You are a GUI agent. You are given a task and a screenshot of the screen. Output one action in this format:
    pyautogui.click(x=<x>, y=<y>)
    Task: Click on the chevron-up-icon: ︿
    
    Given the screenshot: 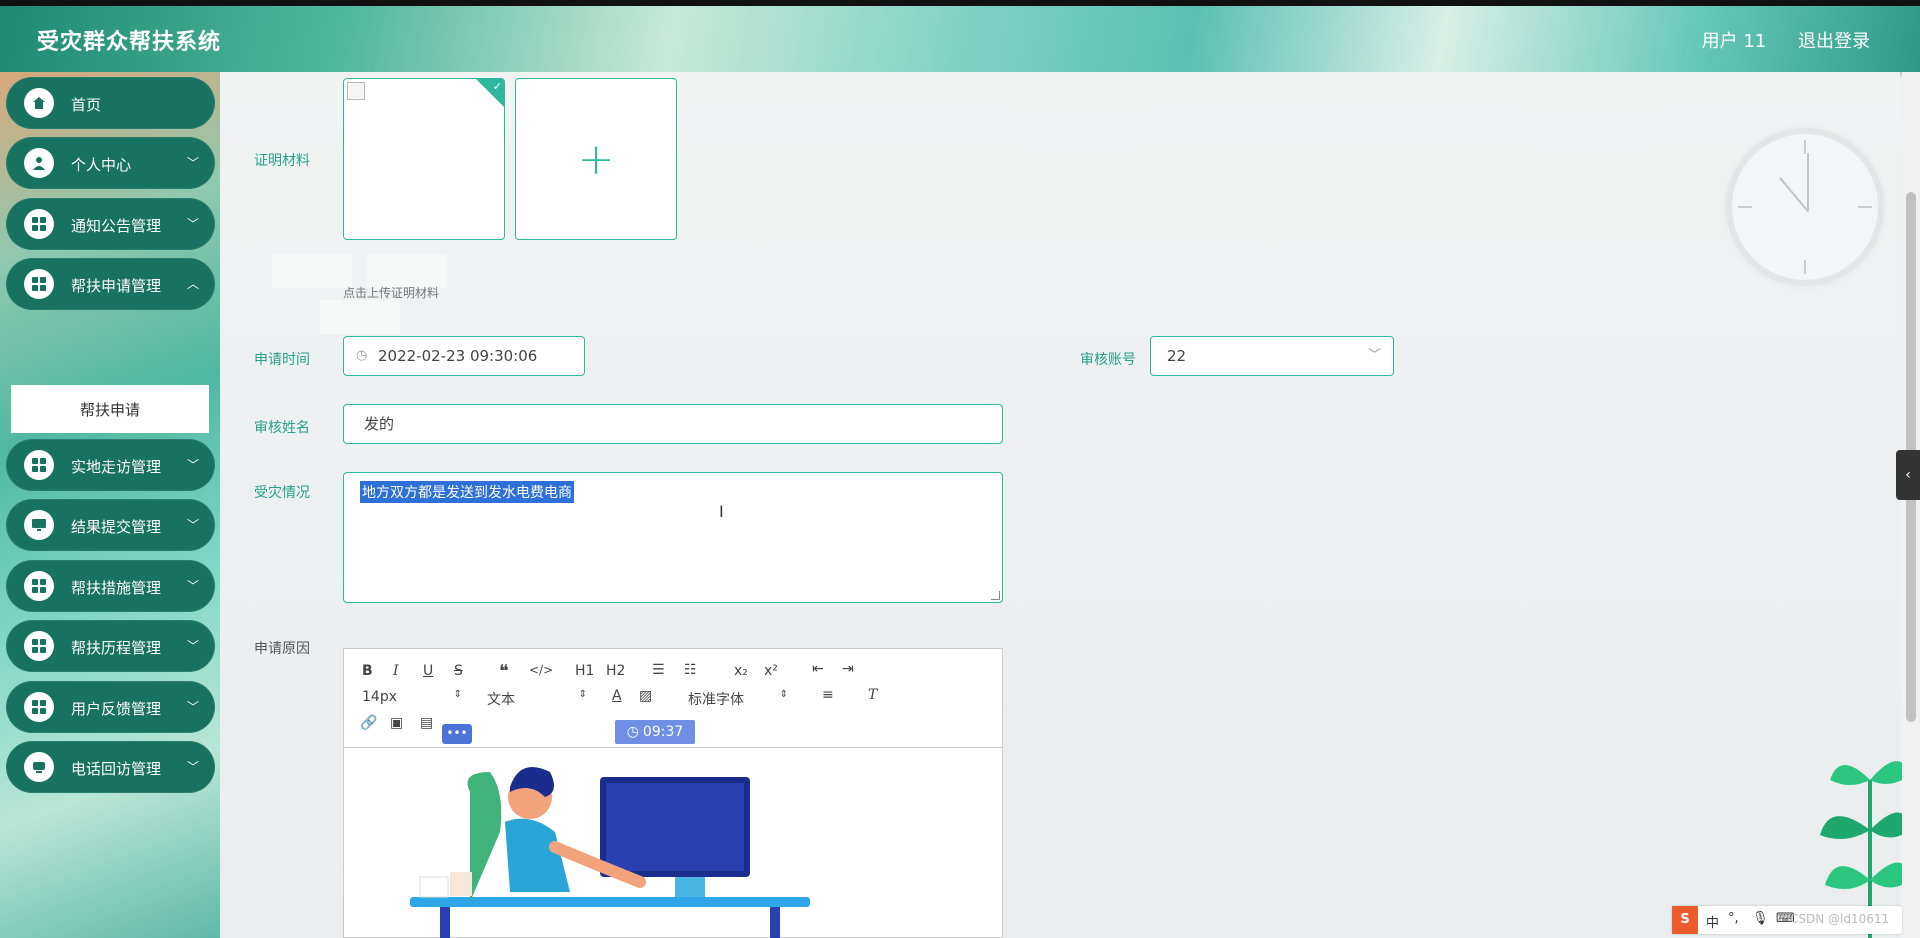 What is the action you would take?
    pyautogui.click(x=192, y=284)
    